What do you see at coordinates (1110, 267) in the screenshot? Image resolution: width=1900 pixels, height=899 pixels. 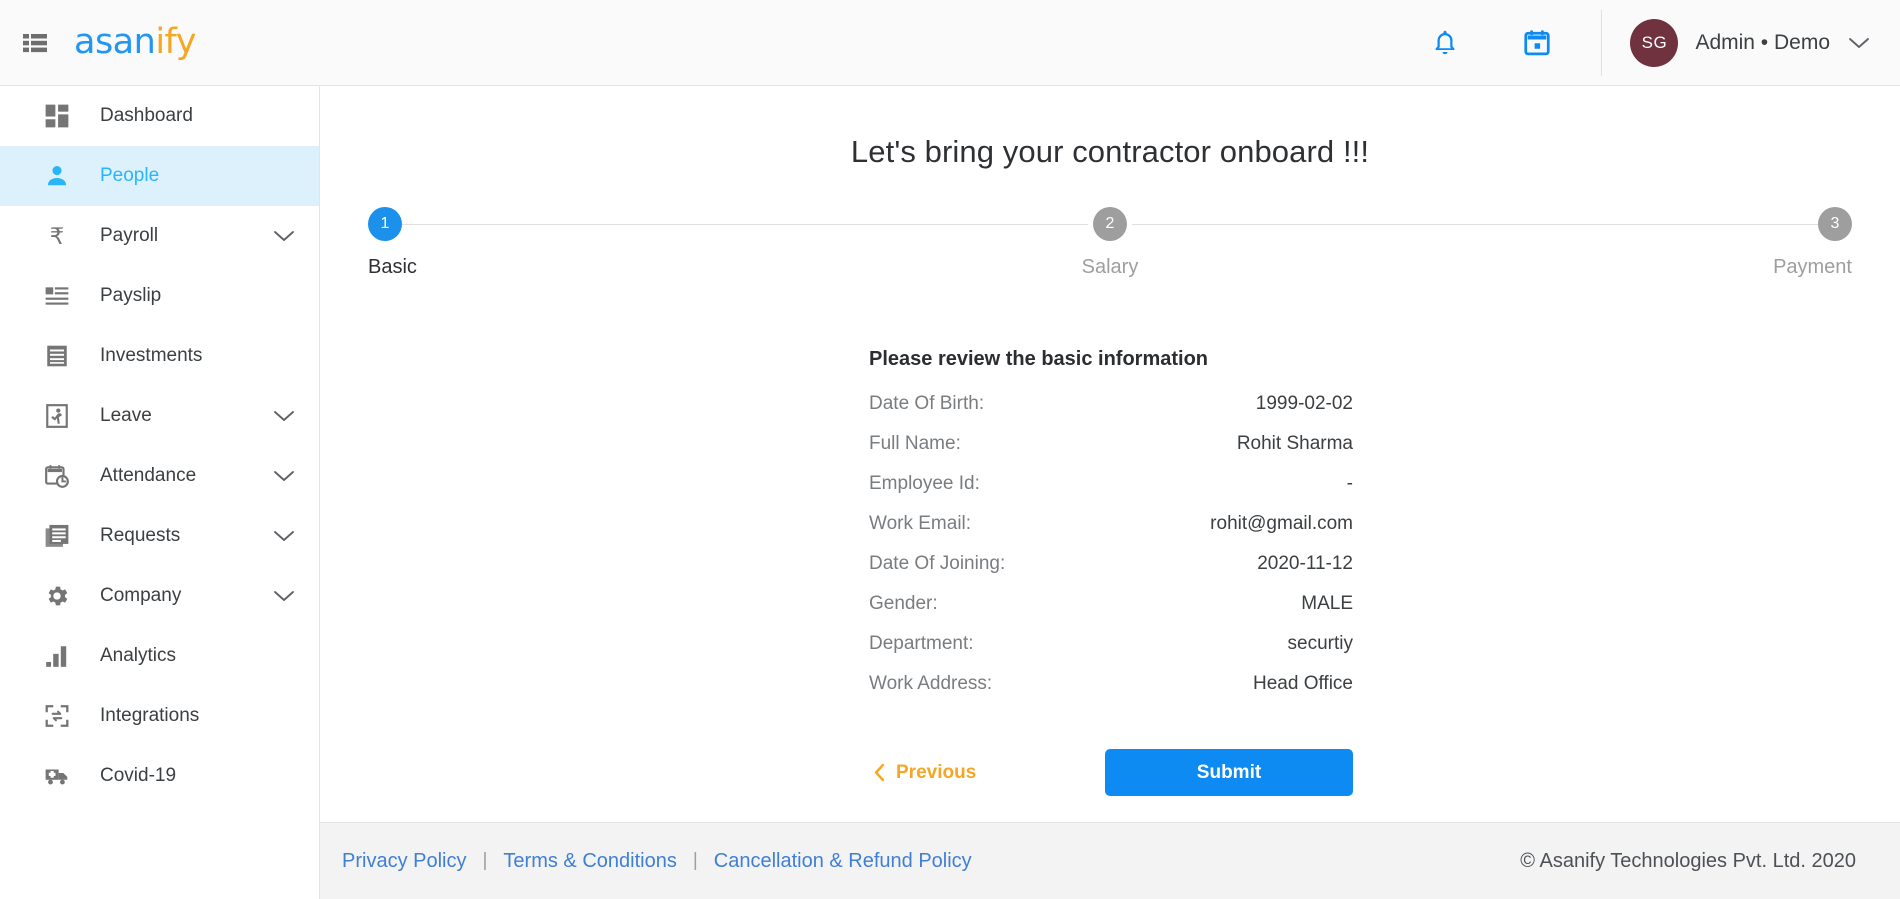 I see `step-label: Salary` at bounding box center [1110, 267].